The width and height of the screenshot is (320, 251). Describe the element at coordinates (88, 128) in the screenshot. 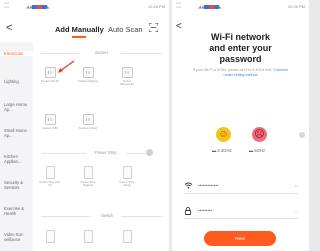

I see `device-label: Socket (other)` at that location.